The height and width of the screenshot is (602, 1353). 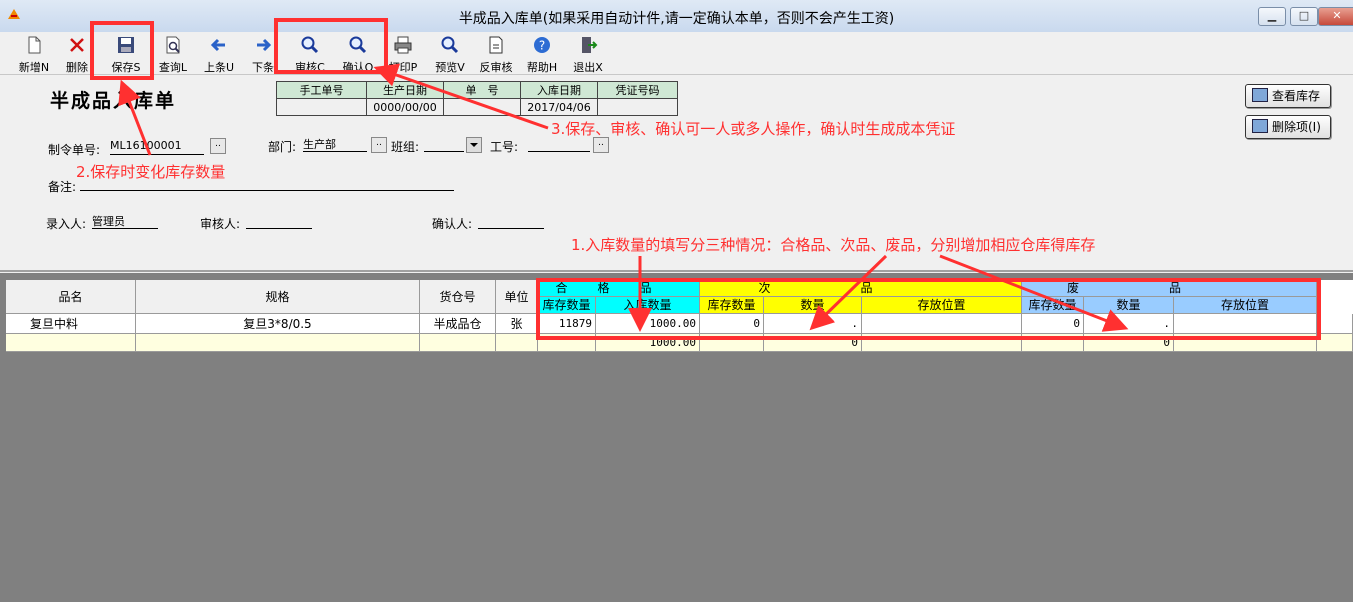 What do you see at coordinates (135, 117) in the screenshot?
I see `arrow-to-save` at bounding box center [135, 117].